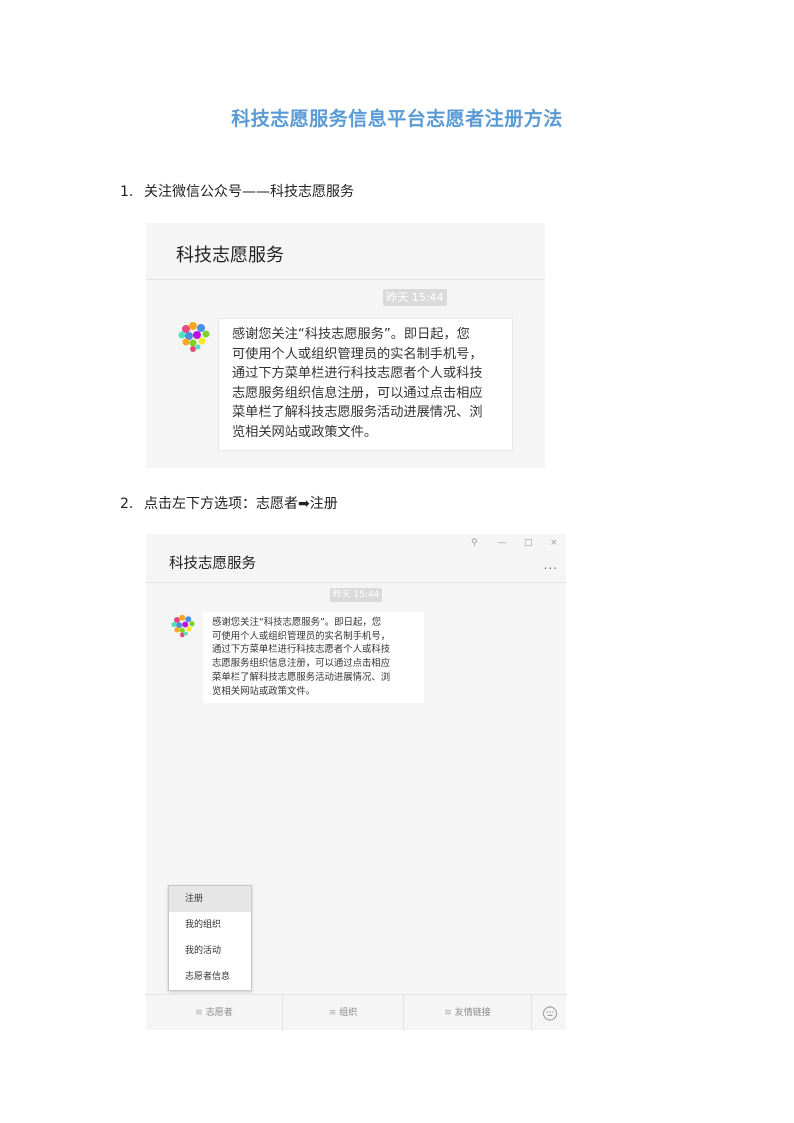 The image size is (794, 1123). What do you see at coordinates (127, 192) in the screenshot?
I see `step-number: 1.` at bounding box center [127, 192].